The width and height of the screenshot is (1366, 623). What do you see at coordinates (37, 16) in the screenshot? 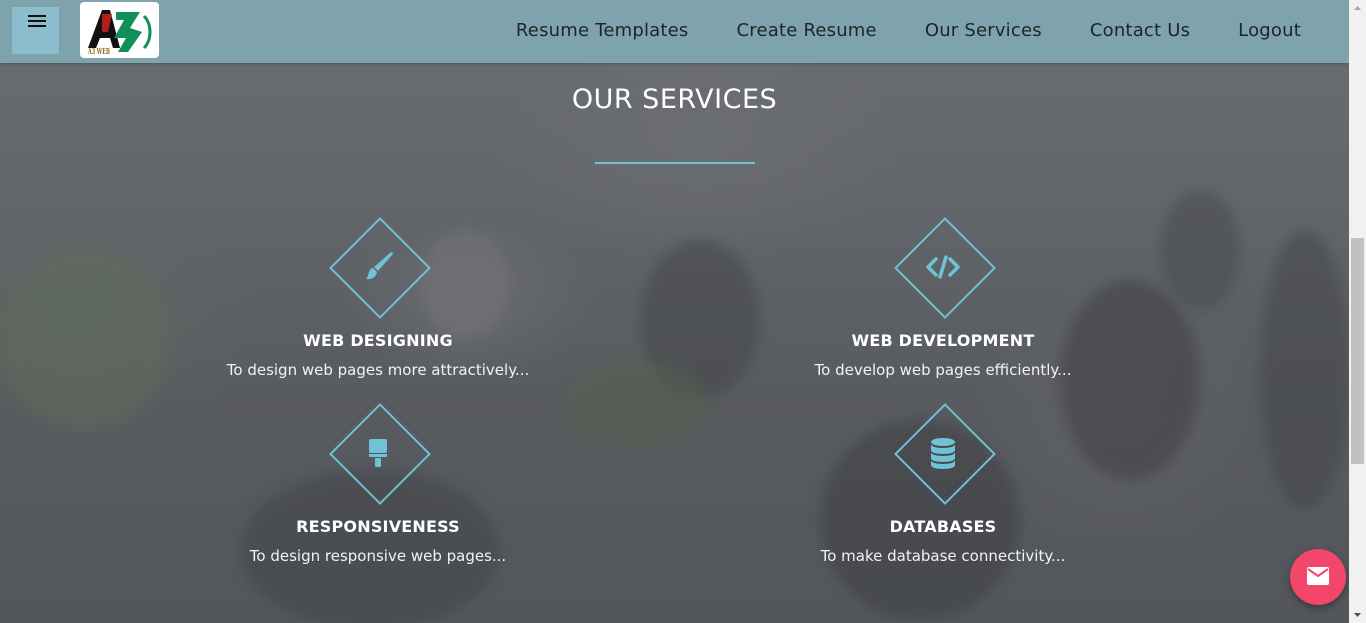
I see `hamburger-menu-icon` at bounding box center [37, 16].